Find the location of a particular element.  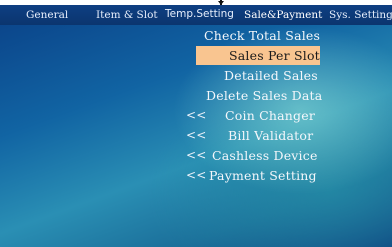

tab-sys-setting: Sys. Setting is located at coordinates (360, 15).